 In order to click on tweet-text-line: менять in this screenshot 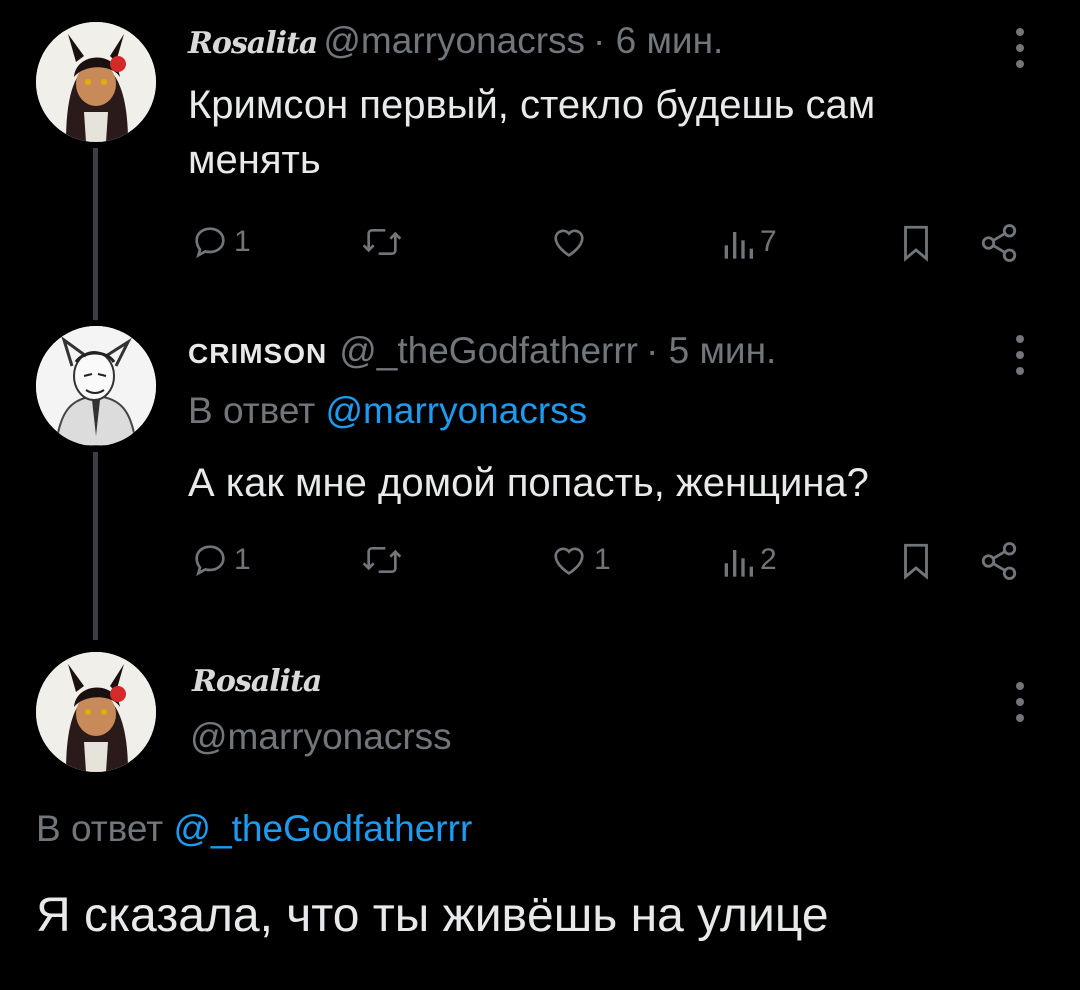, I will do `click(254, 160)`.